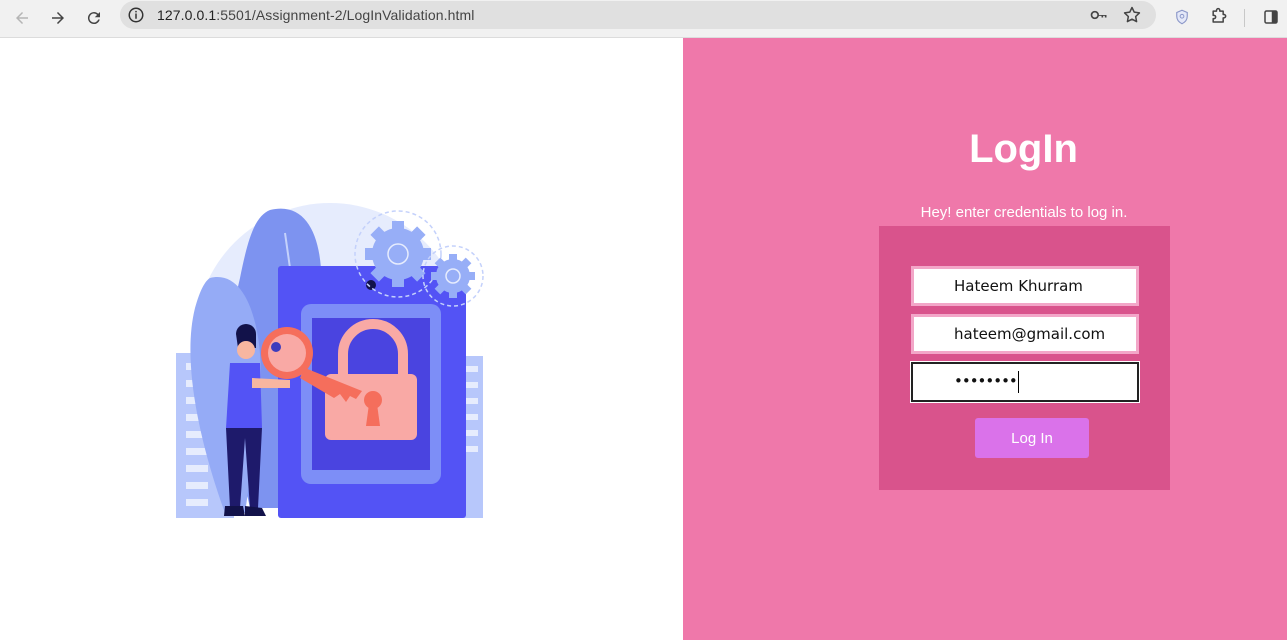 The width and height of the screenshot is (1287, 644). I want to click on password-key-button, so click(1099, 15).